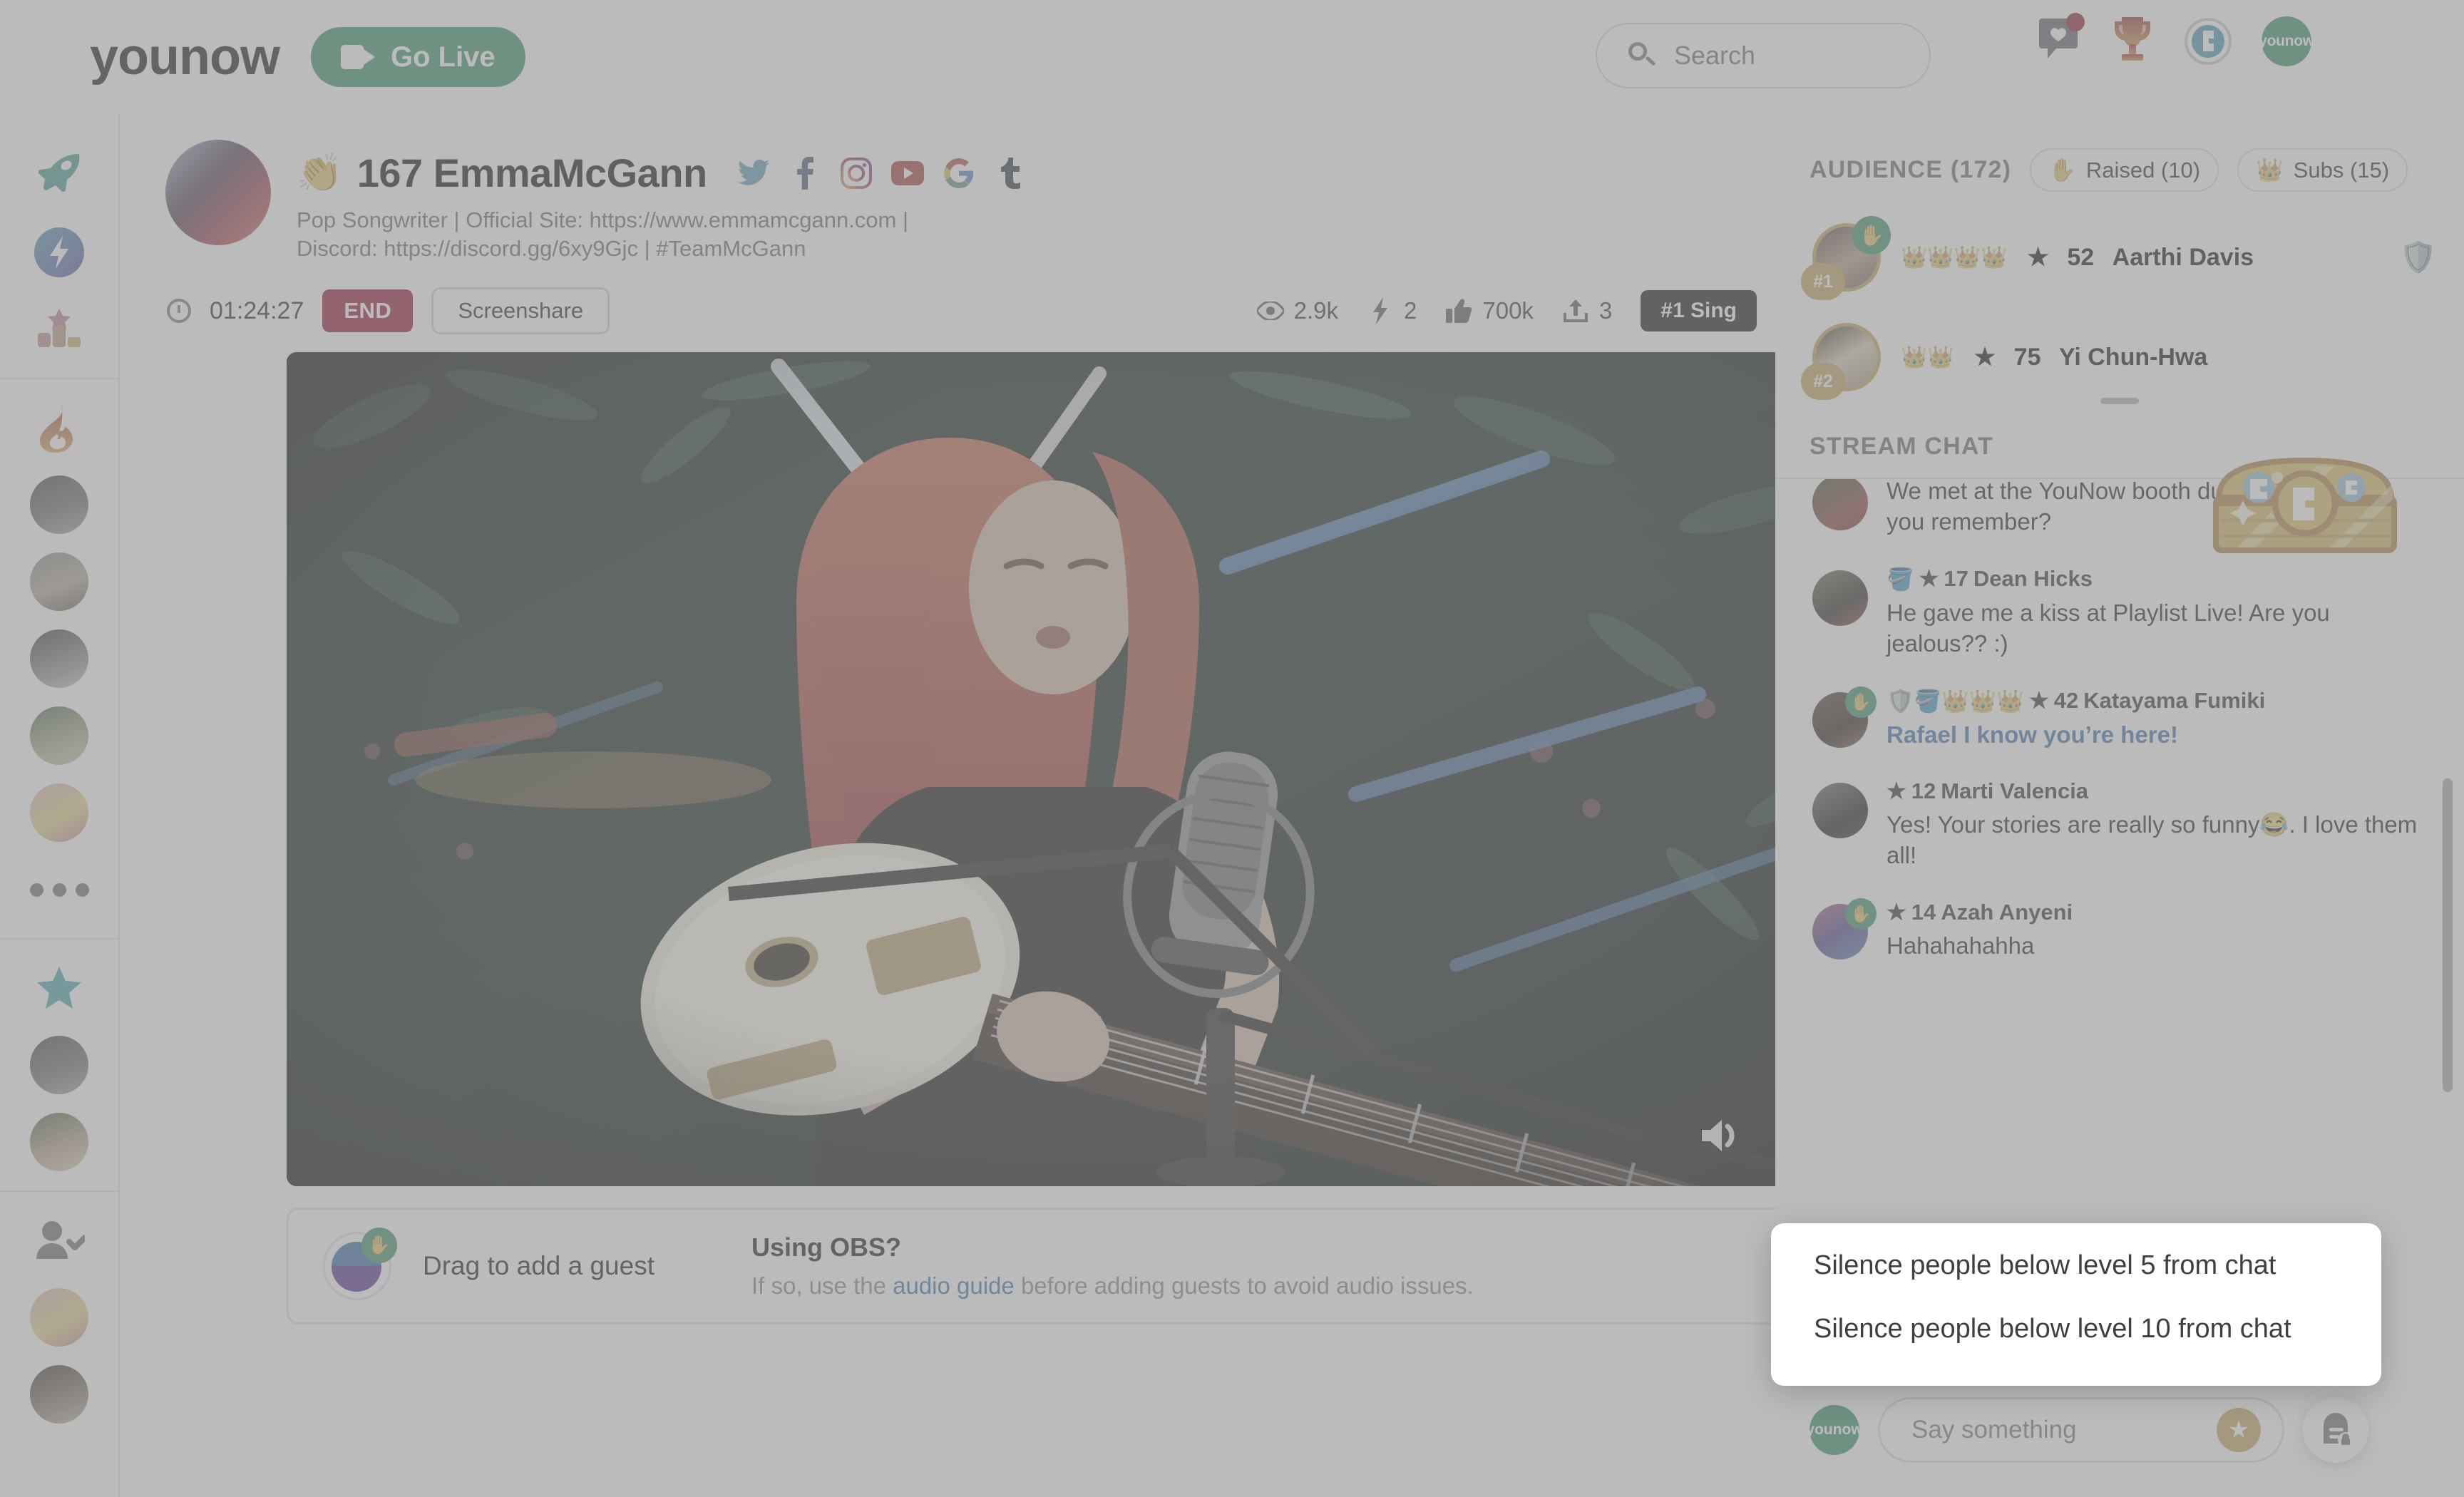 This screenshot has width=2464, height=1497. Describe the element at coordinates (1316, 310) in the screenshot. I see `viewers-value: 2.9k` at that location.